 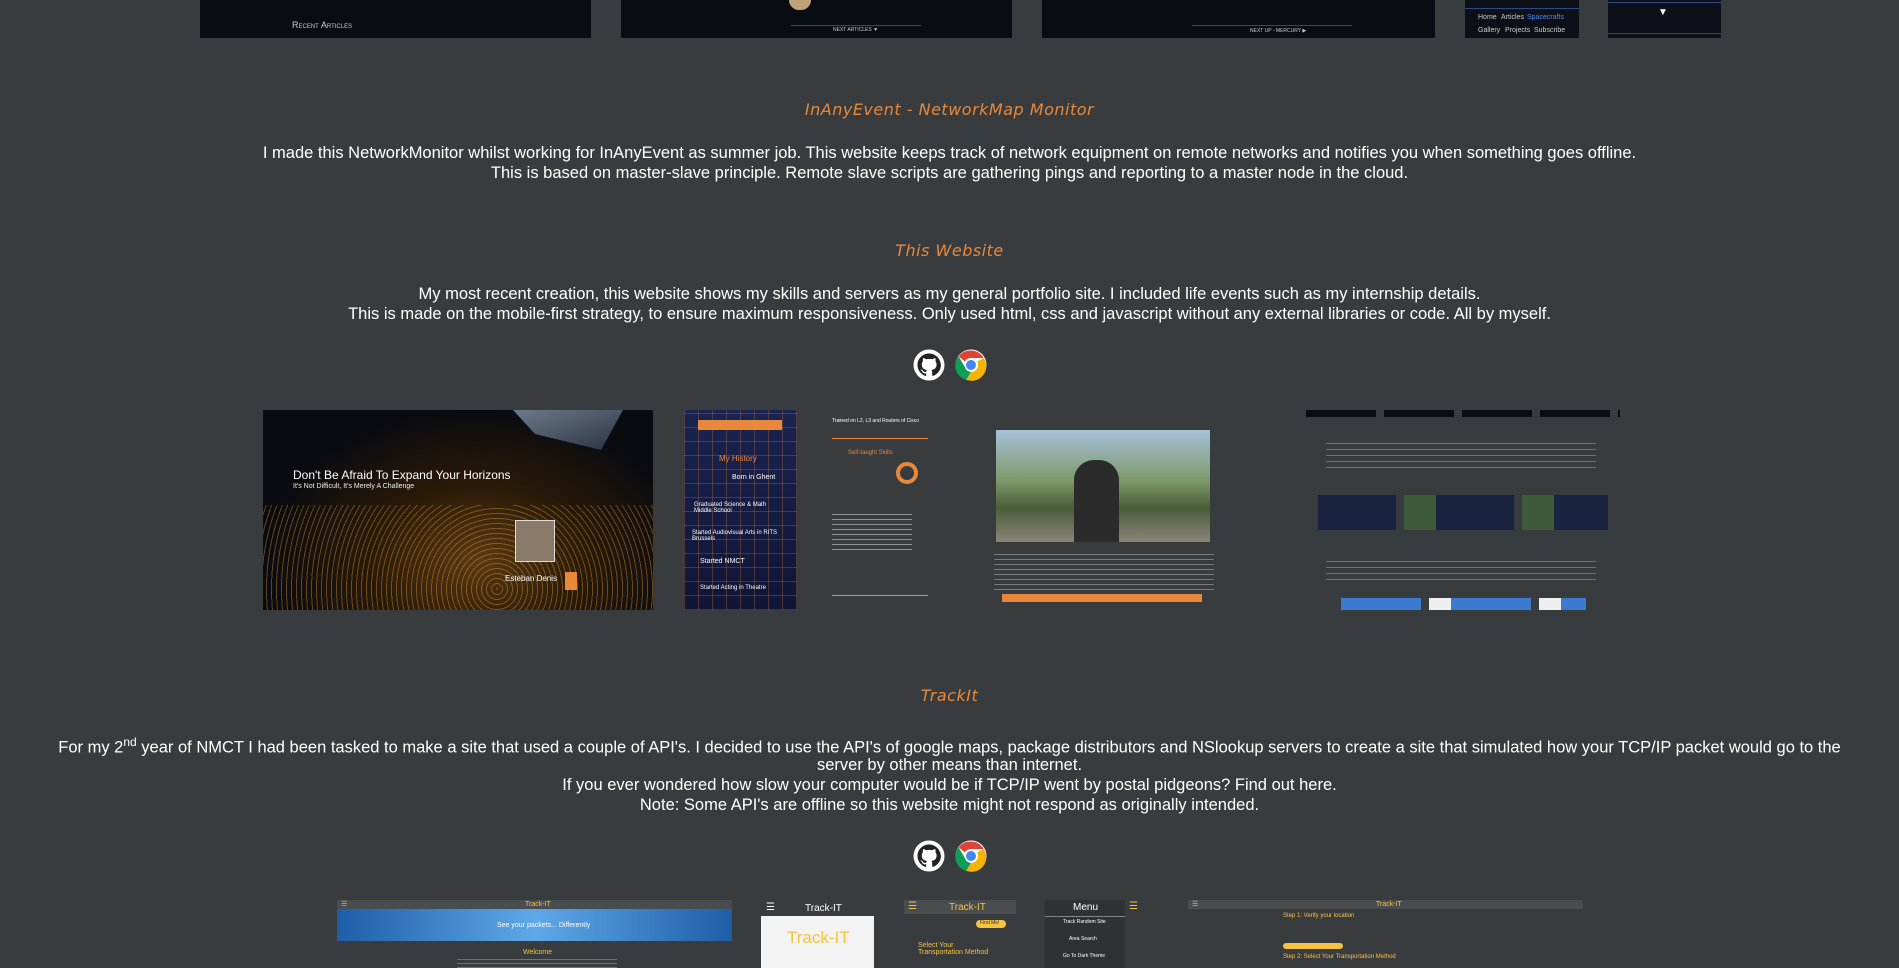 What do you see at coordinates (1487, 17) in the screenshot?
I see `nav-home: Home` at bounding box center [1487, 17].